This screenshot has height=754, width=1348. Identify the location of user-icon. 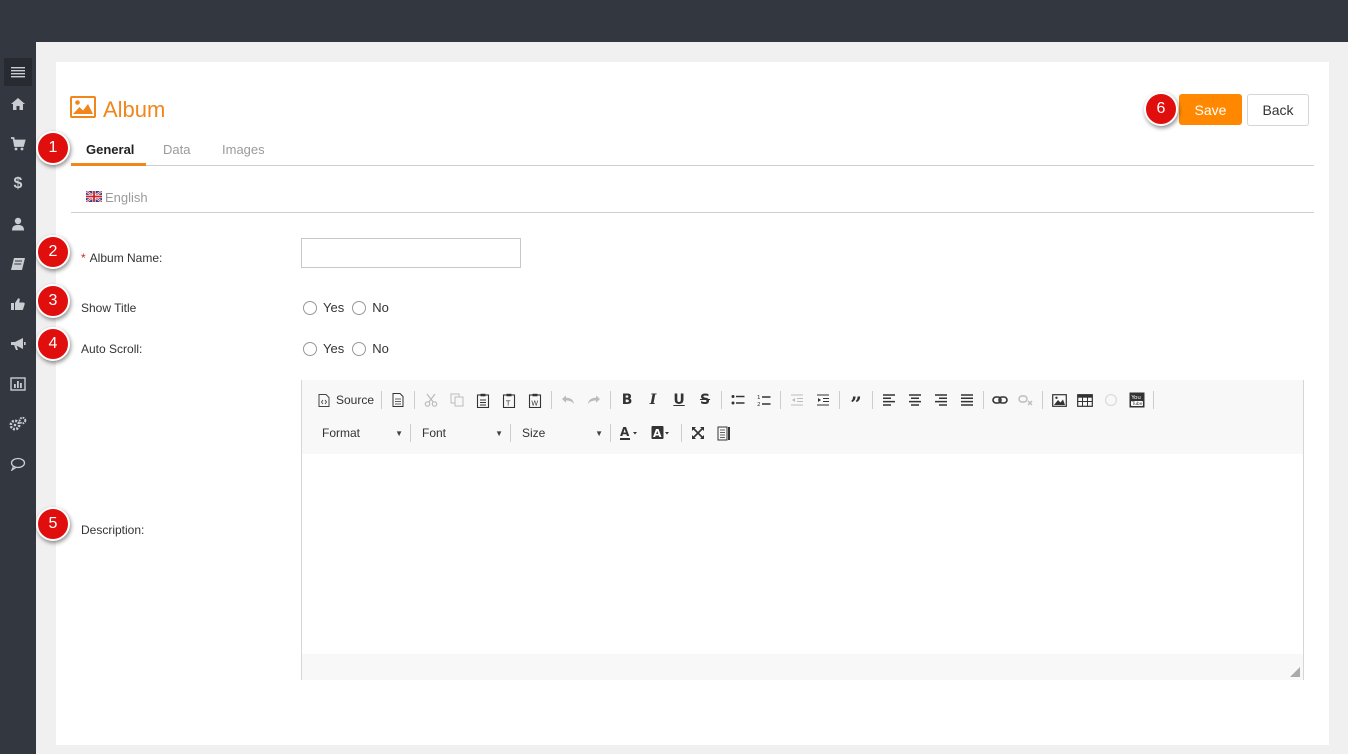
(18, 224).